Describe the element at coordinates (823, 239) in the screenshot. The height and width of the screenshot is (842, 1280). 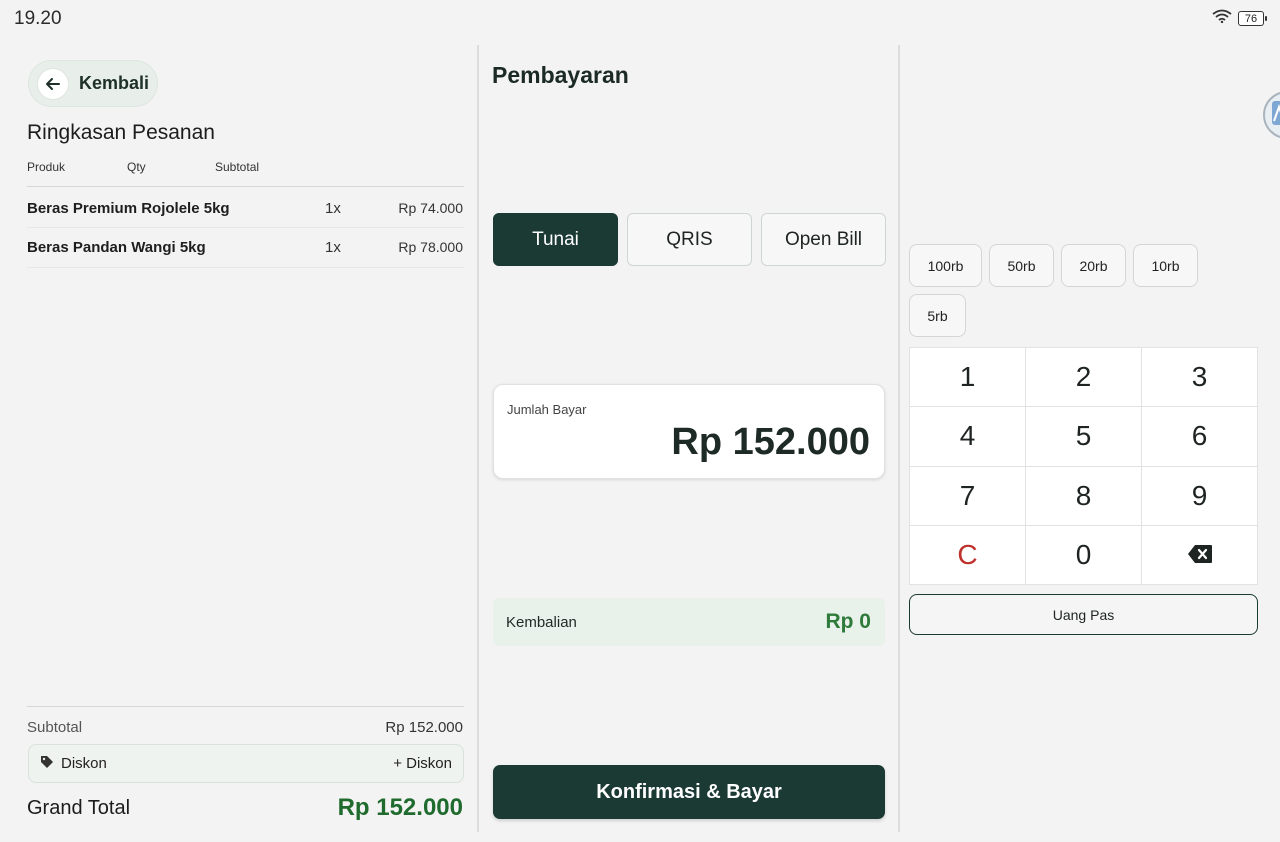
I see `method-open-bill-button: Open Bill` at that location.